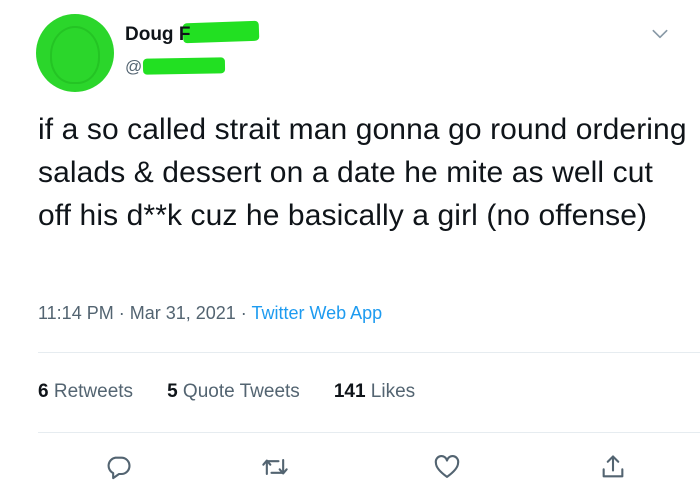  Describe the element at coordinates (172, 391) in the screenshot. I see `quote-tweets-count: 5` at that location.